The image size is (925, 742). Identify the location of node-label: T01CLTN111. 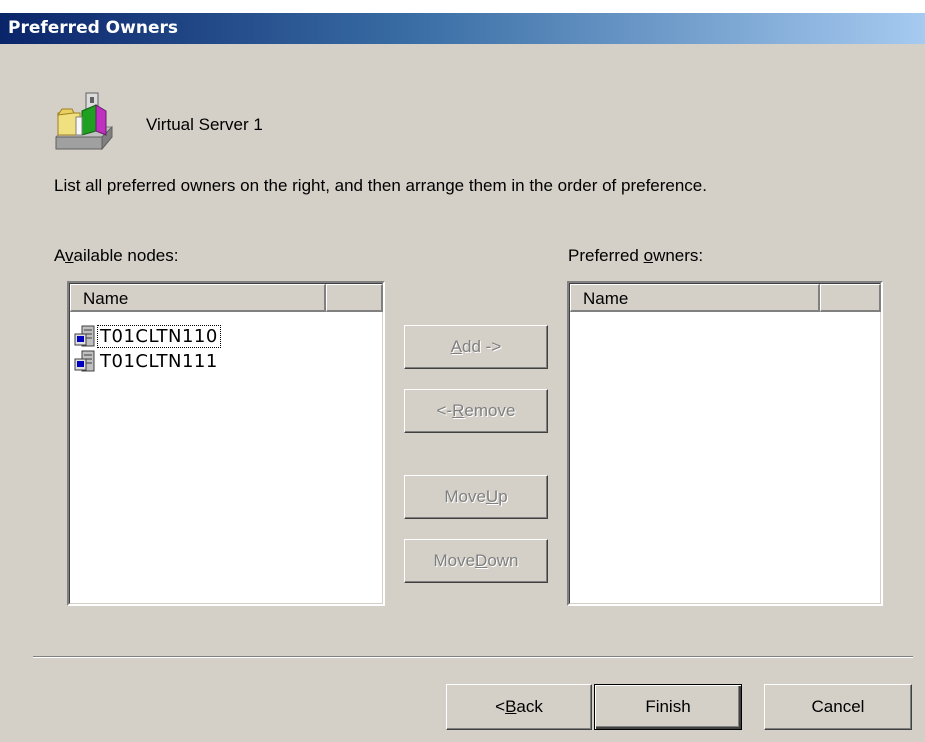
(159, 361).